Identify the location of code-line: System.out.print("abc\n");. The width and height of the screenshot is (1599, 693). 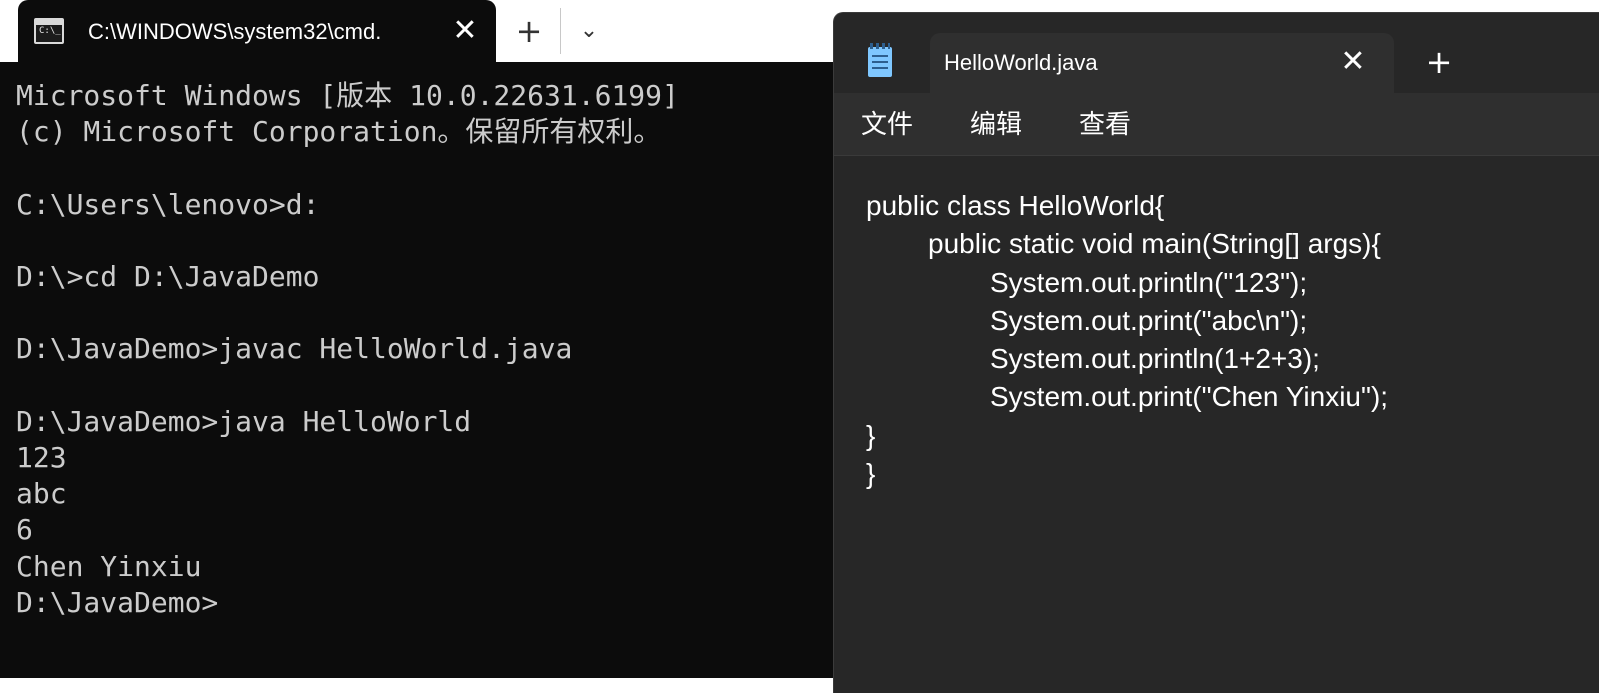
(1149, 320).